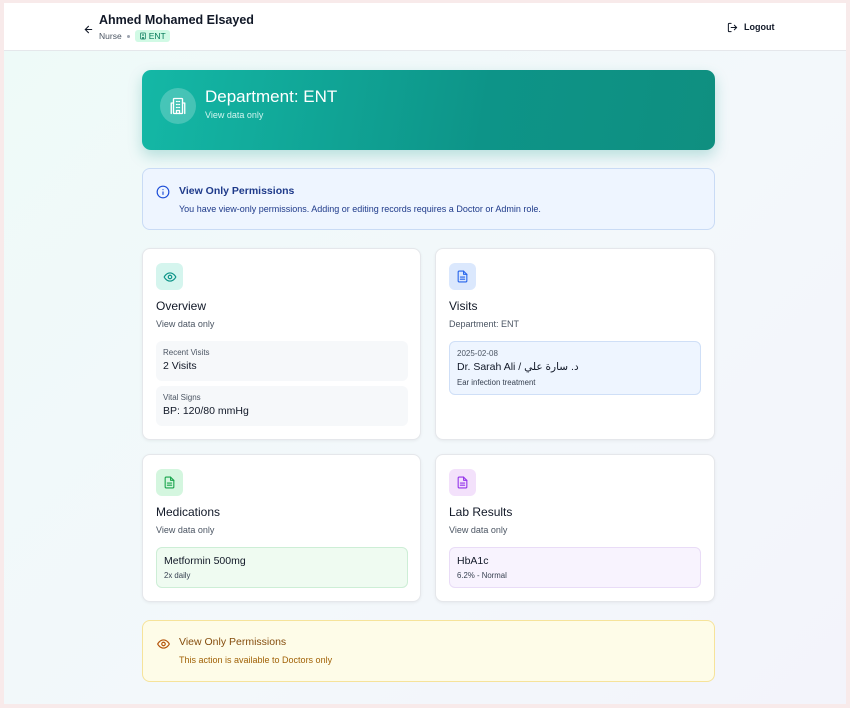  Describe the element at coordinates (575, 567) in the screenshot. I see `lab-result-item: HbA1c 6.2% - Normal` at that location.